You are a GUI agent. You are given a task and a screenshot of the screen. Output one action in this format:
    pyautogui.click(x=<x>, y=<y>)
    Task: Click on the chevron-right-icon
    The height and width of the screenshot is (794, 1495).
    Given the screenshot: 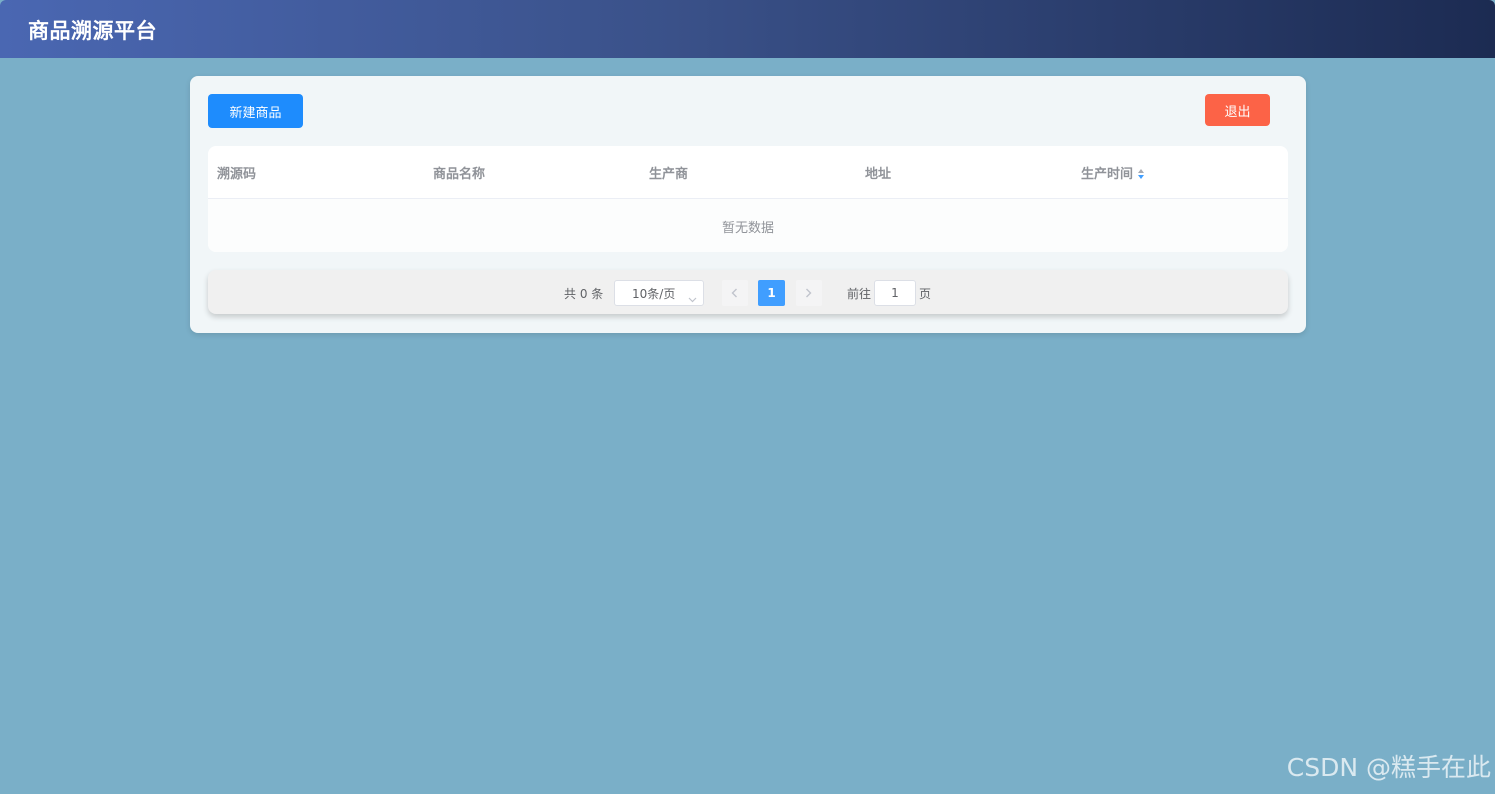 What is the action you would take?
    pyautogui.click(x=809, y=293)
    